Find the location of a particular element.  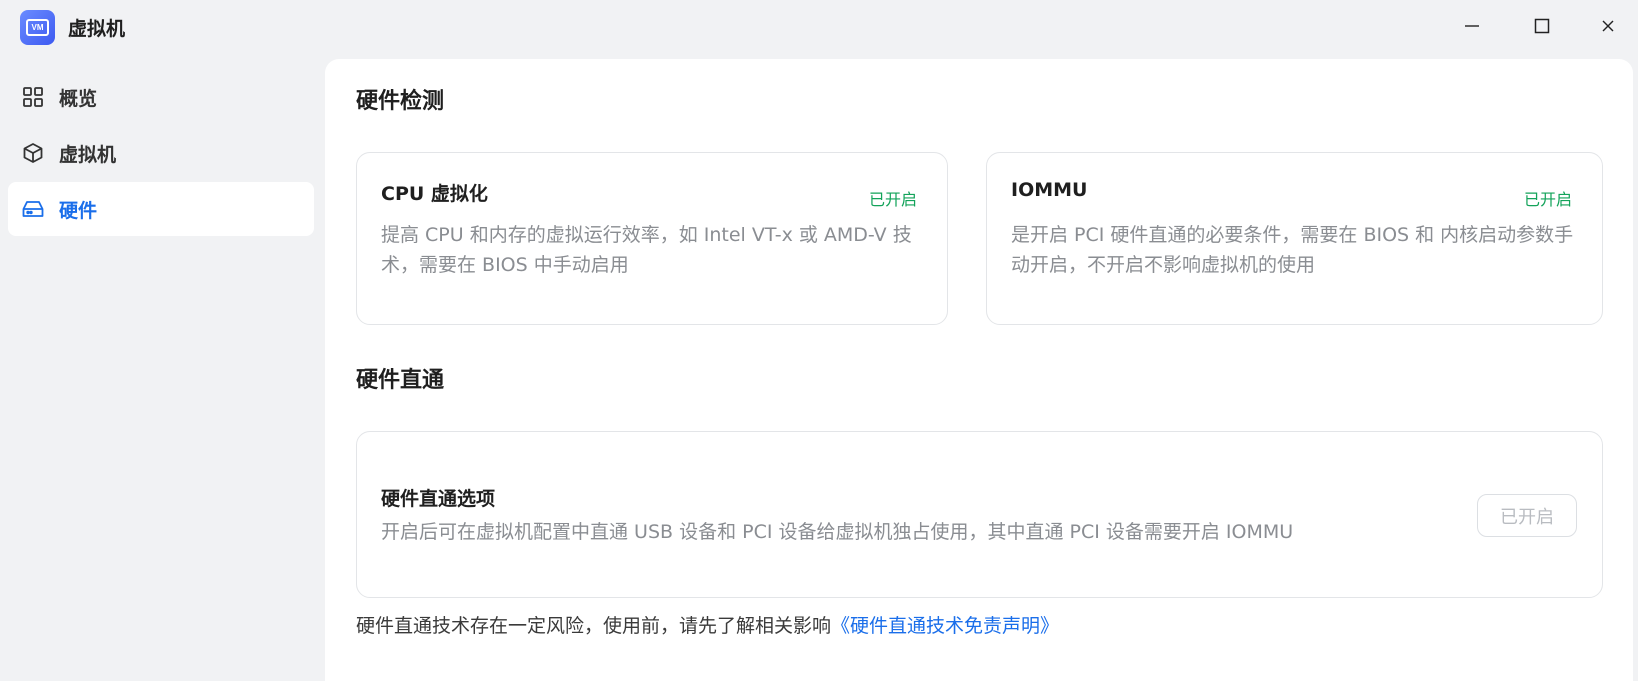

grid-icon is located at coordinates (33, 97).